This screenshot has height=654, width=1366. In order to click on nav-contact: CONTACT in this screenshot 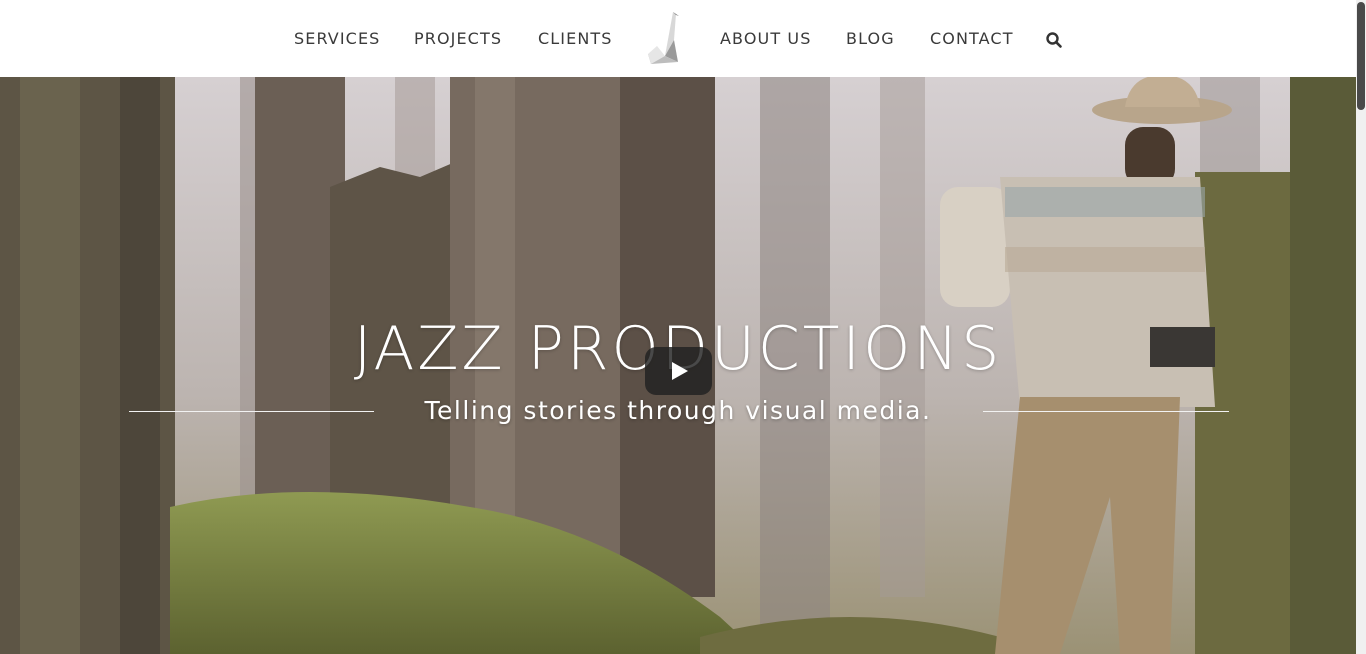, I will do `click(972, 38)`.